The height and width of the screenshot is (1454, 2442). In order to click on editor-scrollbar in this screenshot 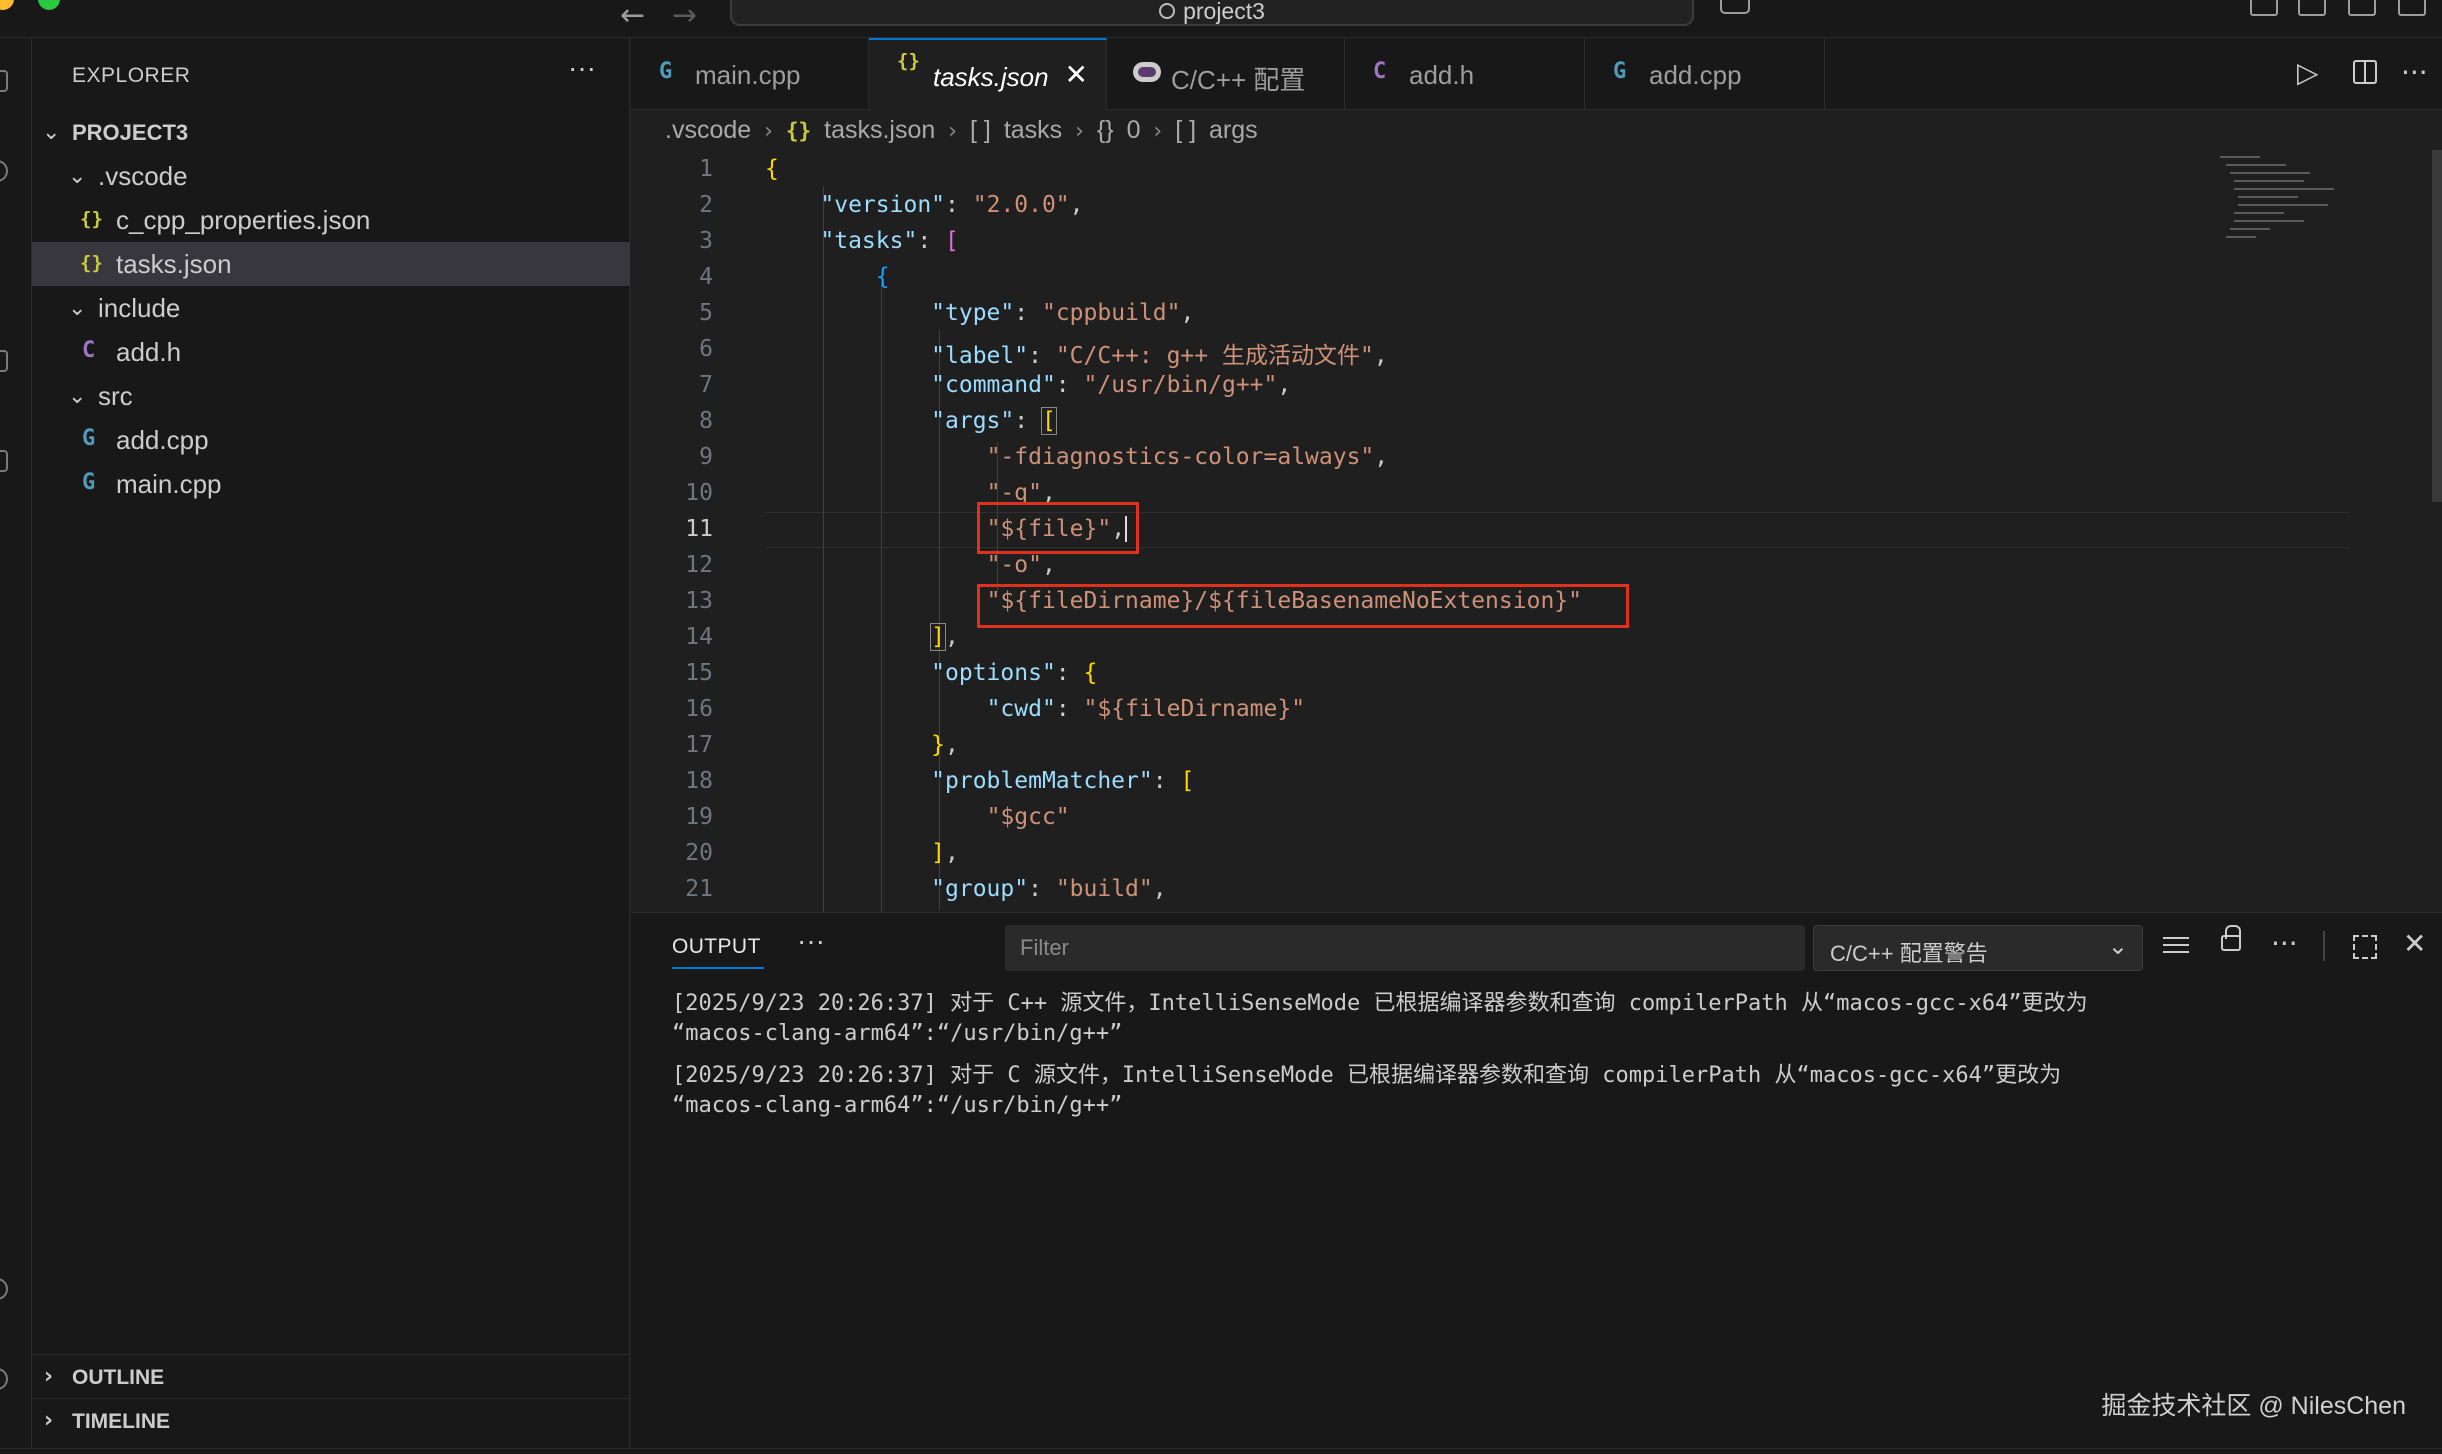, I will do `click(2437, 326)`.